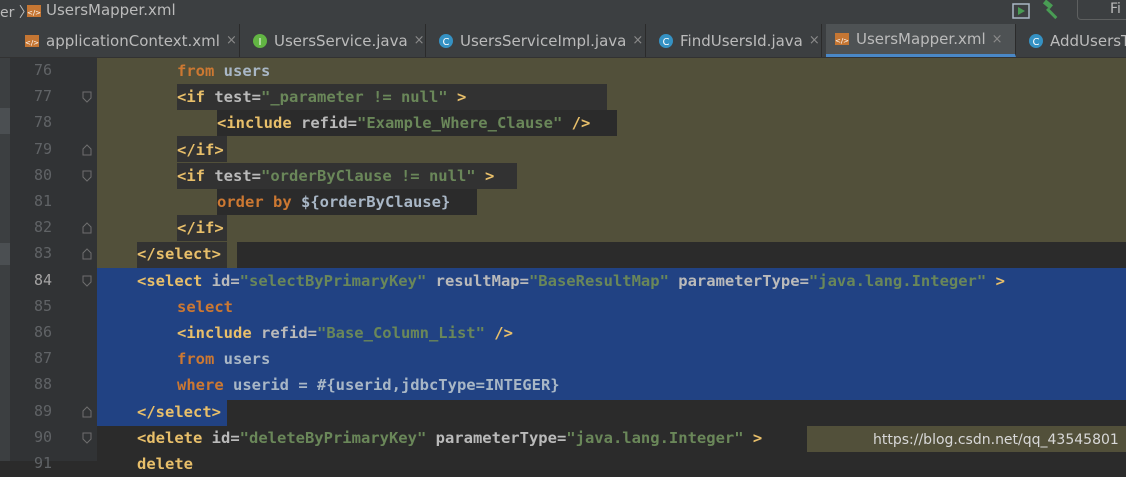  What do you see at coordinates (563, 12) in the screenshot?
I see `title-bar: er 〉 </> UsersMapper.xml Fi` at bounding box center [563, 12].